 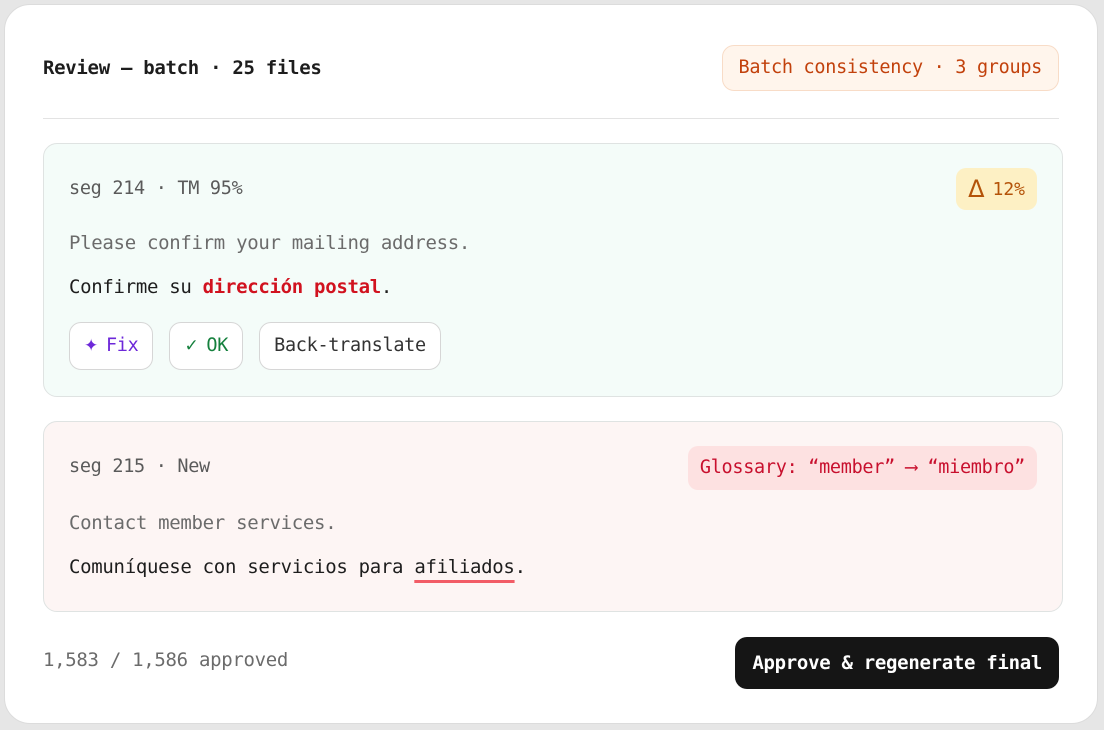 What do you see at coordinates (270, 243) in the screenshot?
I see `source-text: Please confirm your mailing address.` at bounding box center [270, 243].